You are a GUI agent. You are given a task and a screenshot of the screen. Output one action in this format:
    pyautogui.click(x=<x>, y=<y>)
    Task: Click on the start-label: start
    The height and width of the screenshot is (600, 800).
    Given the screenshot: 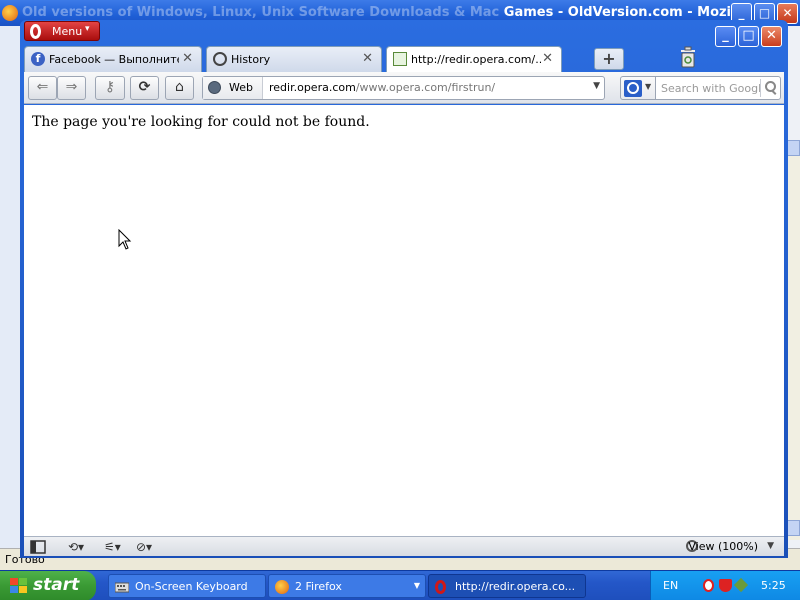 What is the action you would take?
    pyautogui.click(x=56, y=585)
    